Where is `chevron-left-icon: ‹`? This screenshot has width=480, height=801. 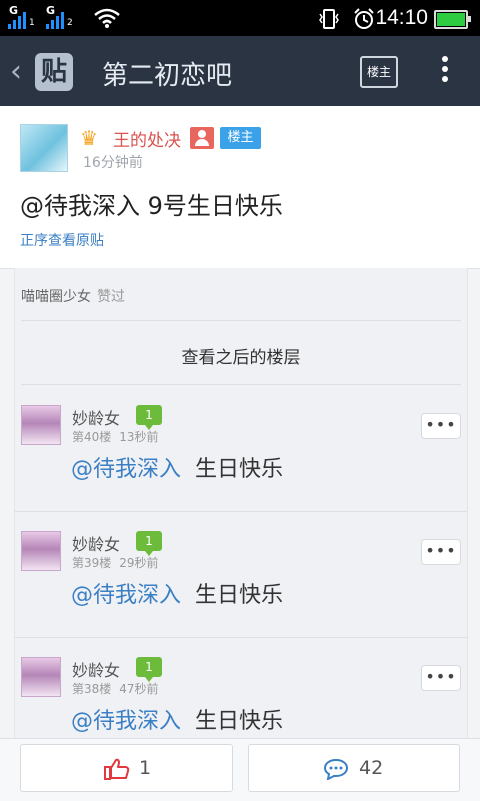 chevron-left-icon: ‹ is located at coordinates (16, 71).